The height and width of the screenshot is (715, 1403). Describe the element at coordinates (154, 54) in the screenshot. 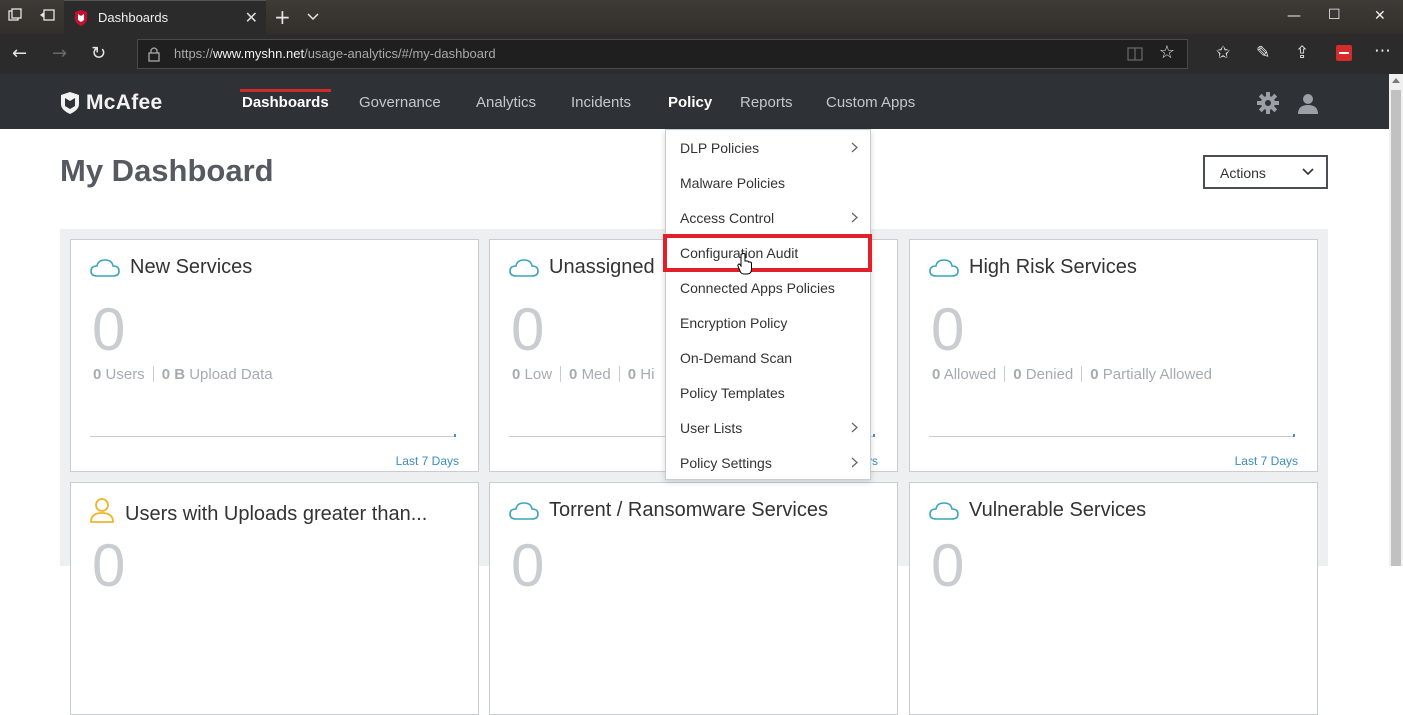

I see `lock-icon` at that location.